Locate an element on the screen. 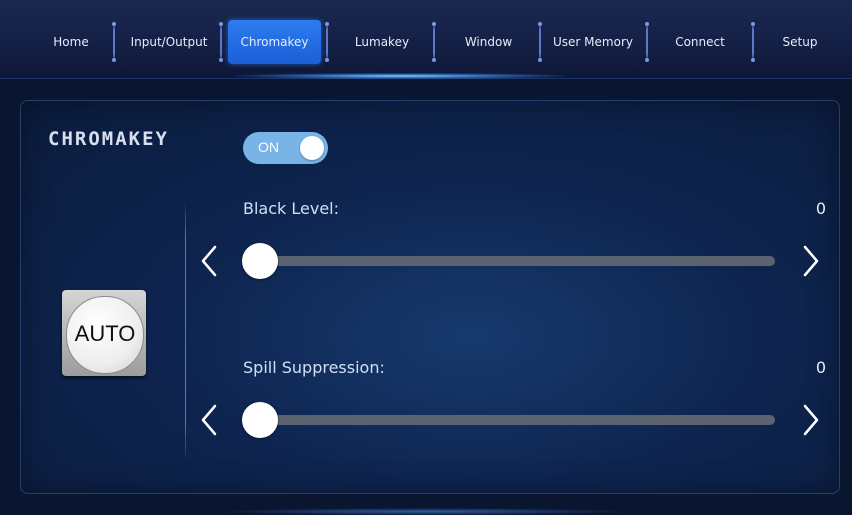 This screenshot has width=852, height=515. spill-suppression-label: Spill Suppression: is located at coordinates (314, 367).